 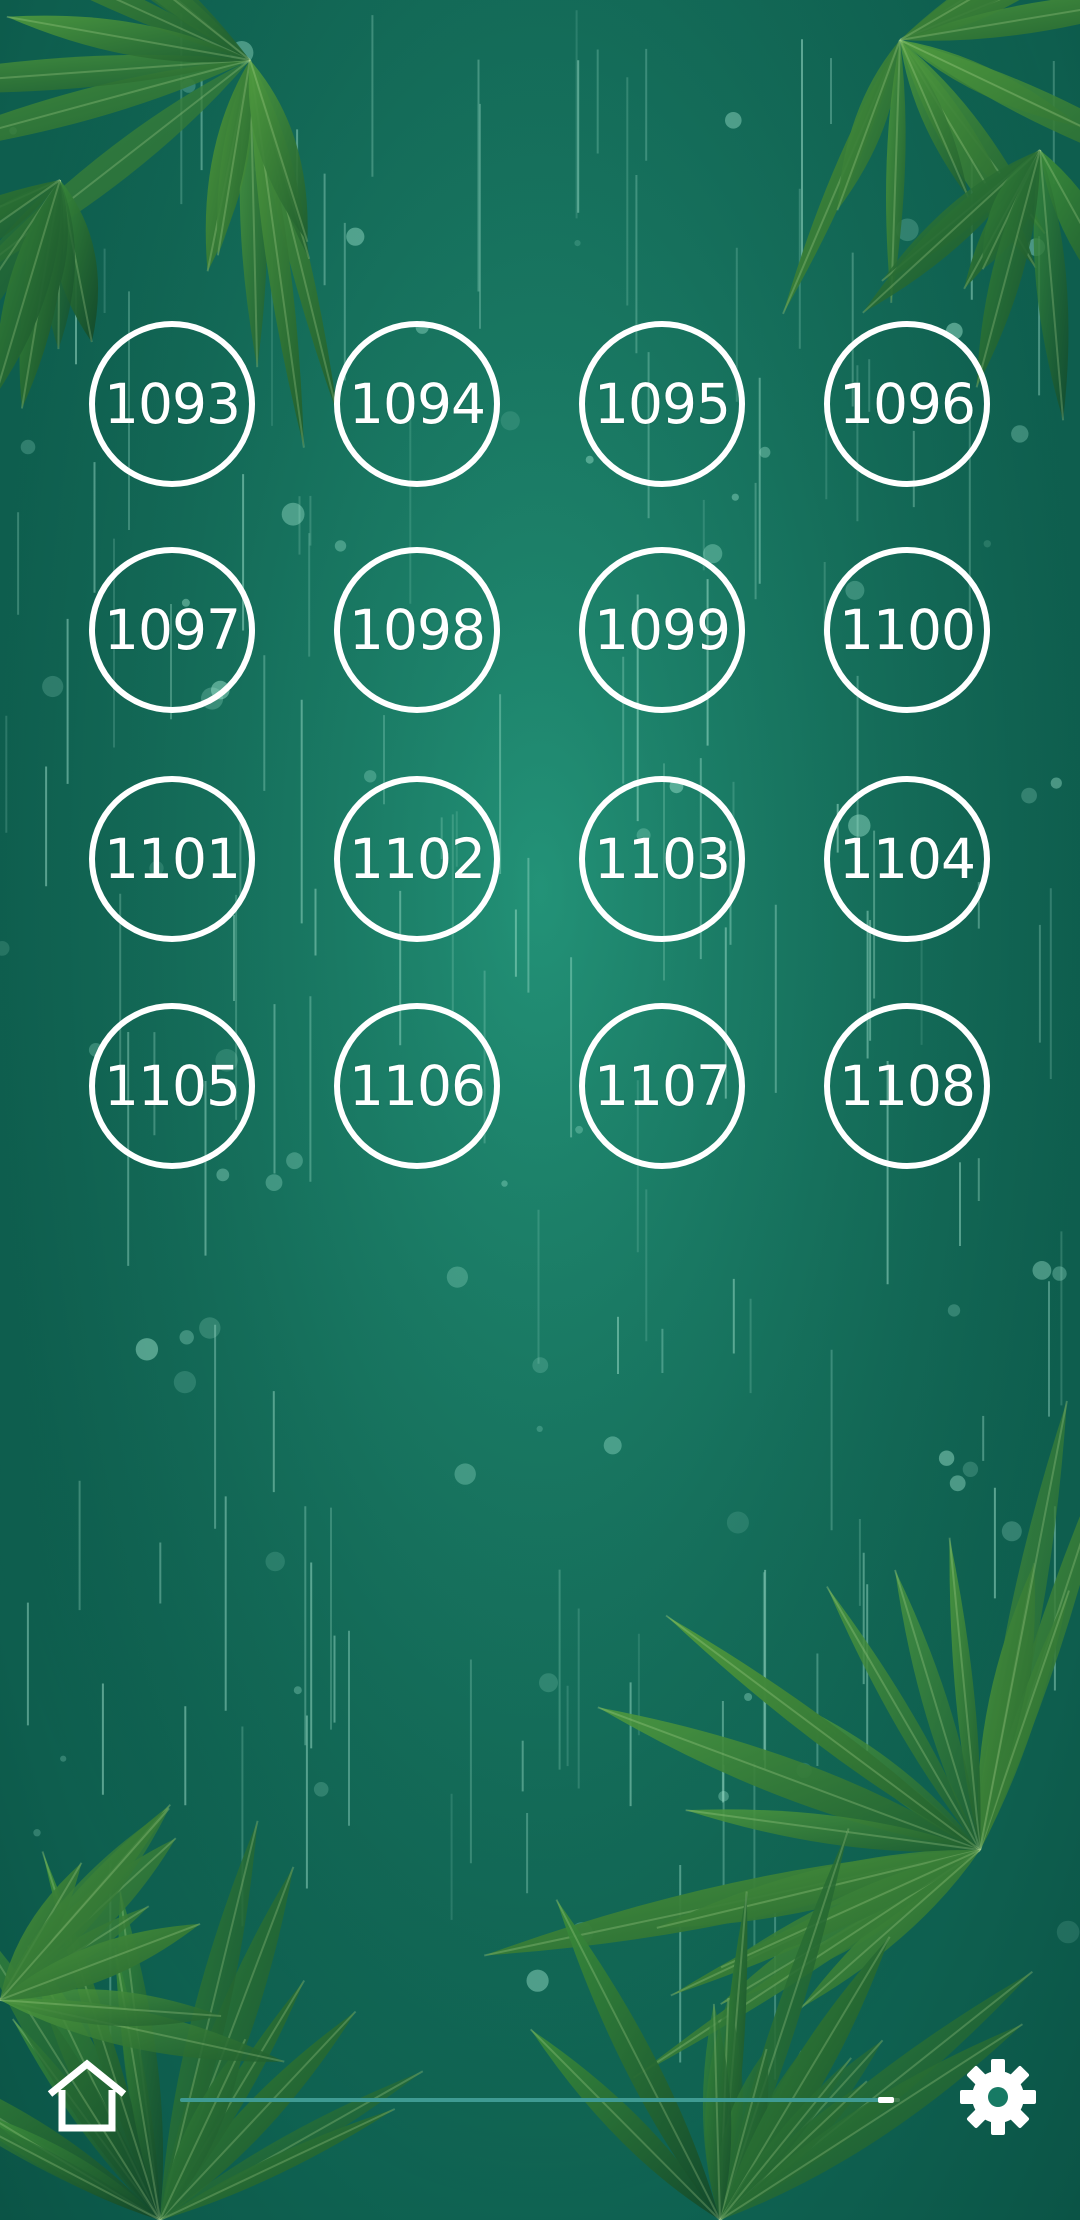 What do you see at coordinates (662, 859) in the screenshot?
I see `level-button-1103: 1103` at bounding box center [662, 859].